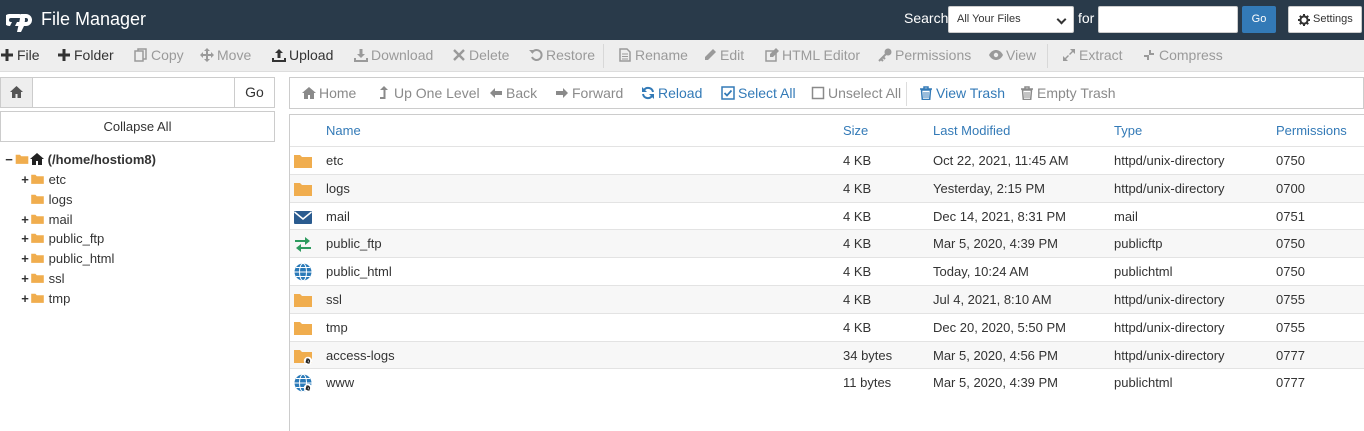  I want to click on html-editor-button: HTML Editor, so click(812, 55).